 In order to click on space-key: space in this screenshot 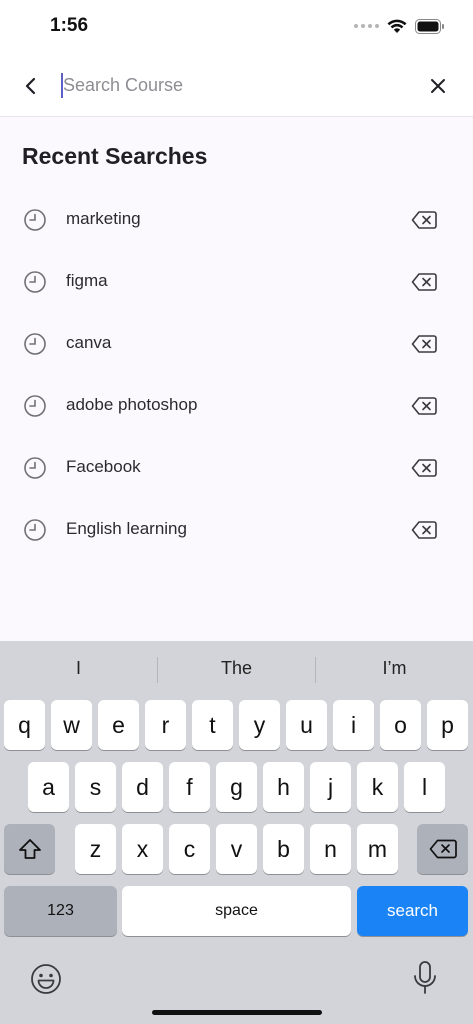, I will do `click(236, 911)`.